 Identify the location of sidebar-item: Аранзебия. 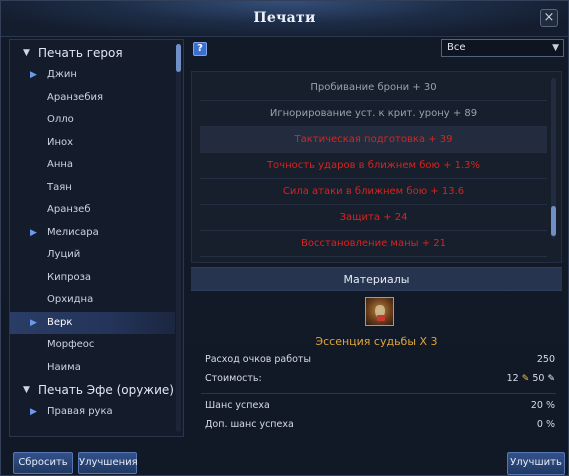
(92, 98).